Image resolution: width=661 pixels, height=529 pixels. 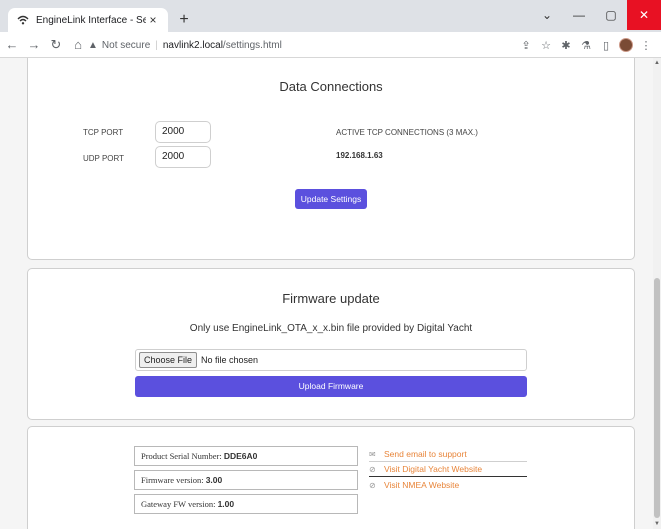 I want to click on url-host: navlink2.local, so click(x=192, y=45).